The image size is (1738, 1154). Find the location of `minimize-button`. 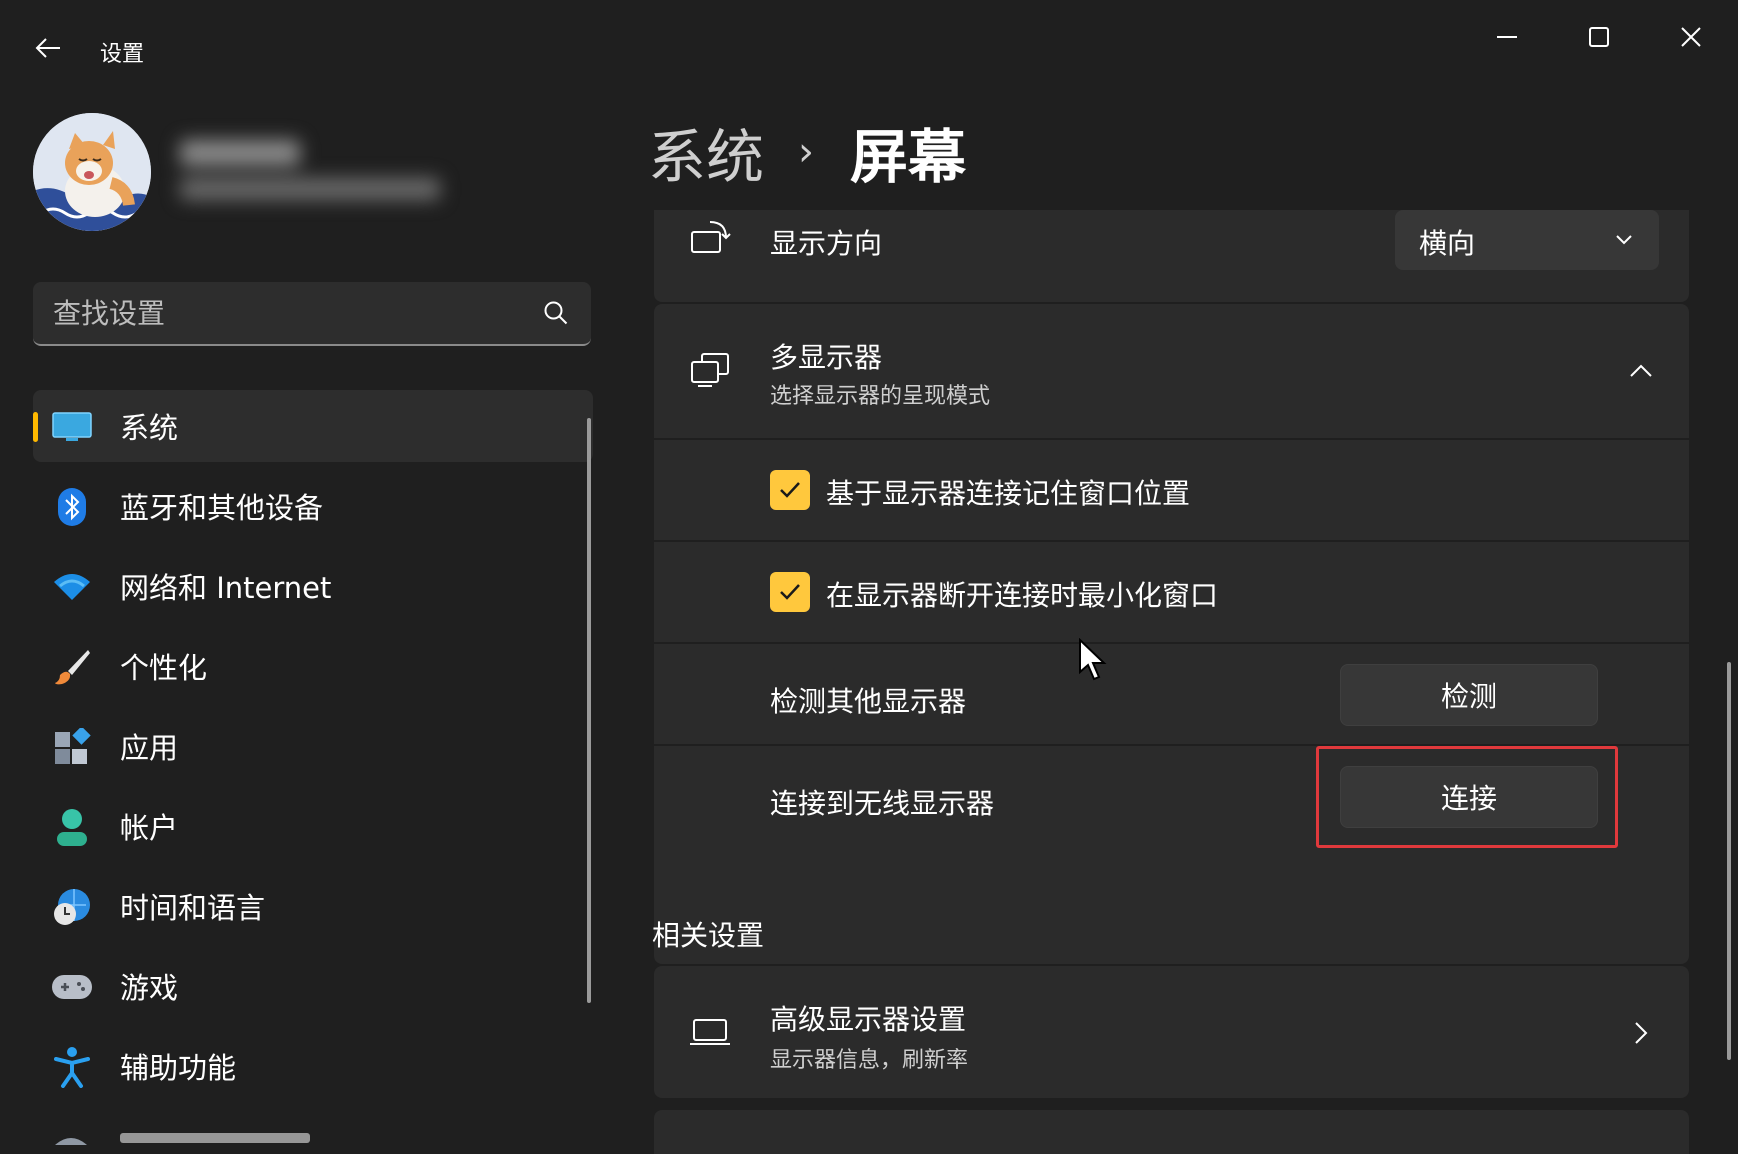

minimize-button is located at coordinates (1507, 37).